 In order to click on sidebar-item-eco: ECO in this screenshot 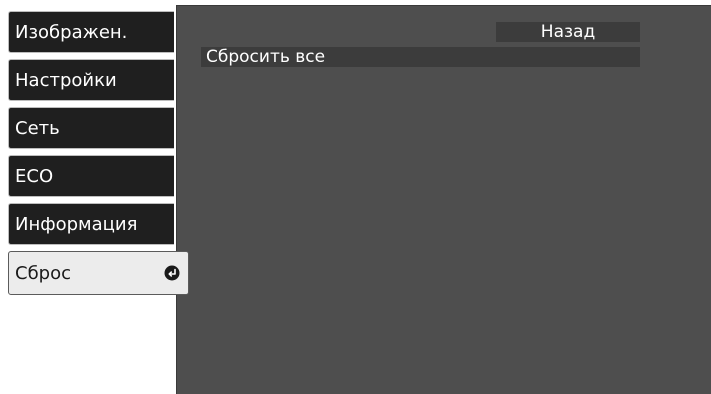, I will do `click(91, 176)`.